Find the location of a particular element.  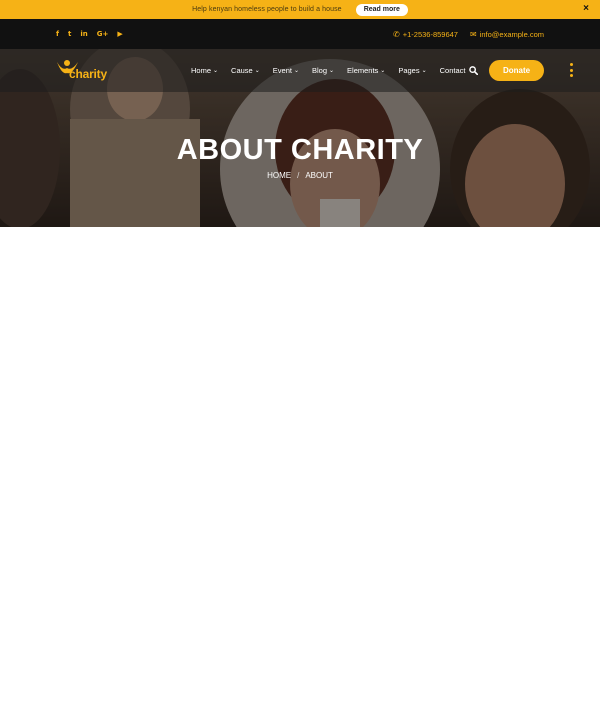

email-link: ✉ info@example.com is located at coordinates (507, 34).